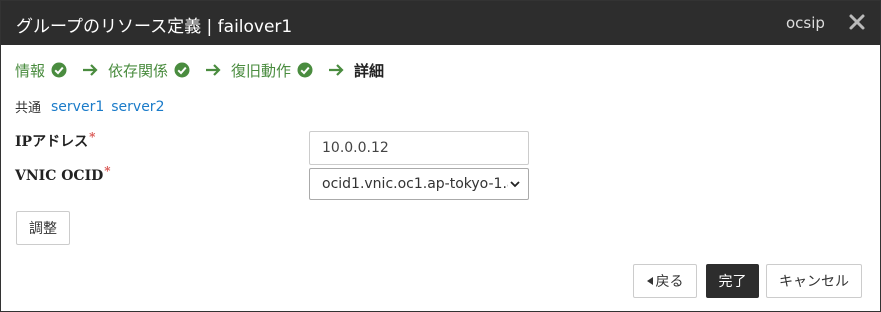 Image resolution: width=881 pixels, height=312 pixels. Describe the element at coordinates (28, 108) in the screenshot. I see `server-common-label: 共通` at that location.